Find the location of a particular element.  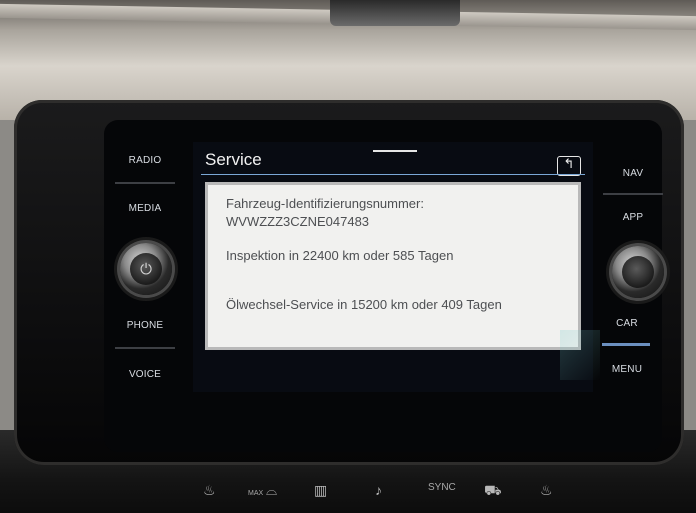

media-button: MEDIA is located at coordinates (145, 208).